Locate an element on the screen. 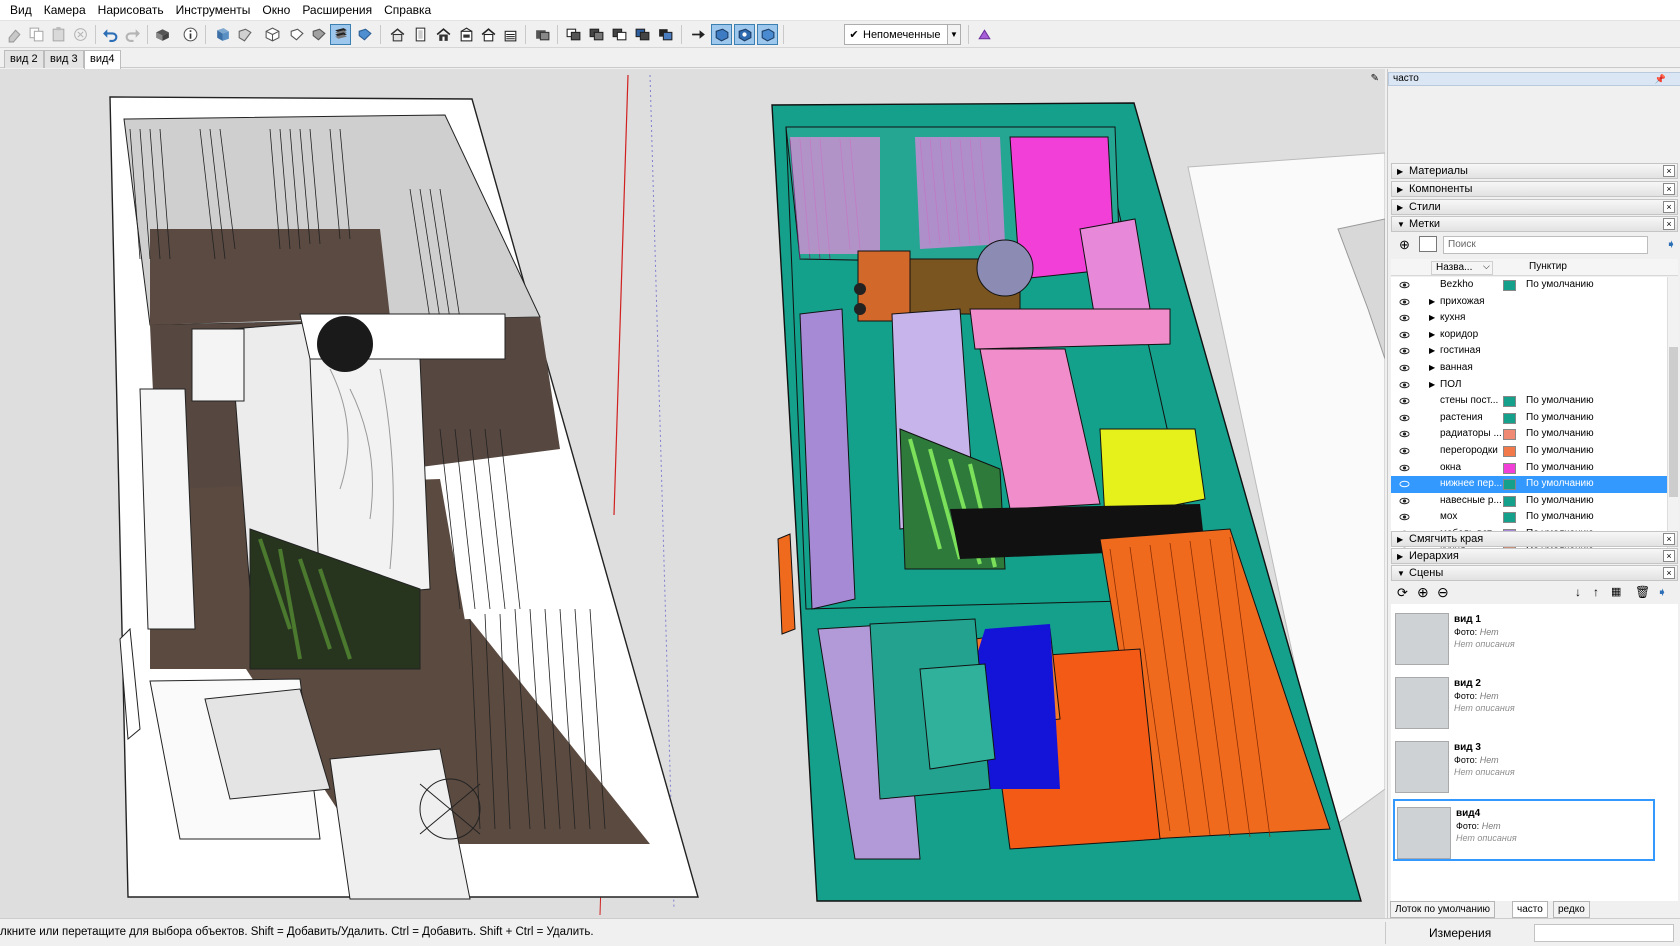 This screenshot has height=946, width=1680. tag-search-input: Поиск is located at coordinates (1545, 245).